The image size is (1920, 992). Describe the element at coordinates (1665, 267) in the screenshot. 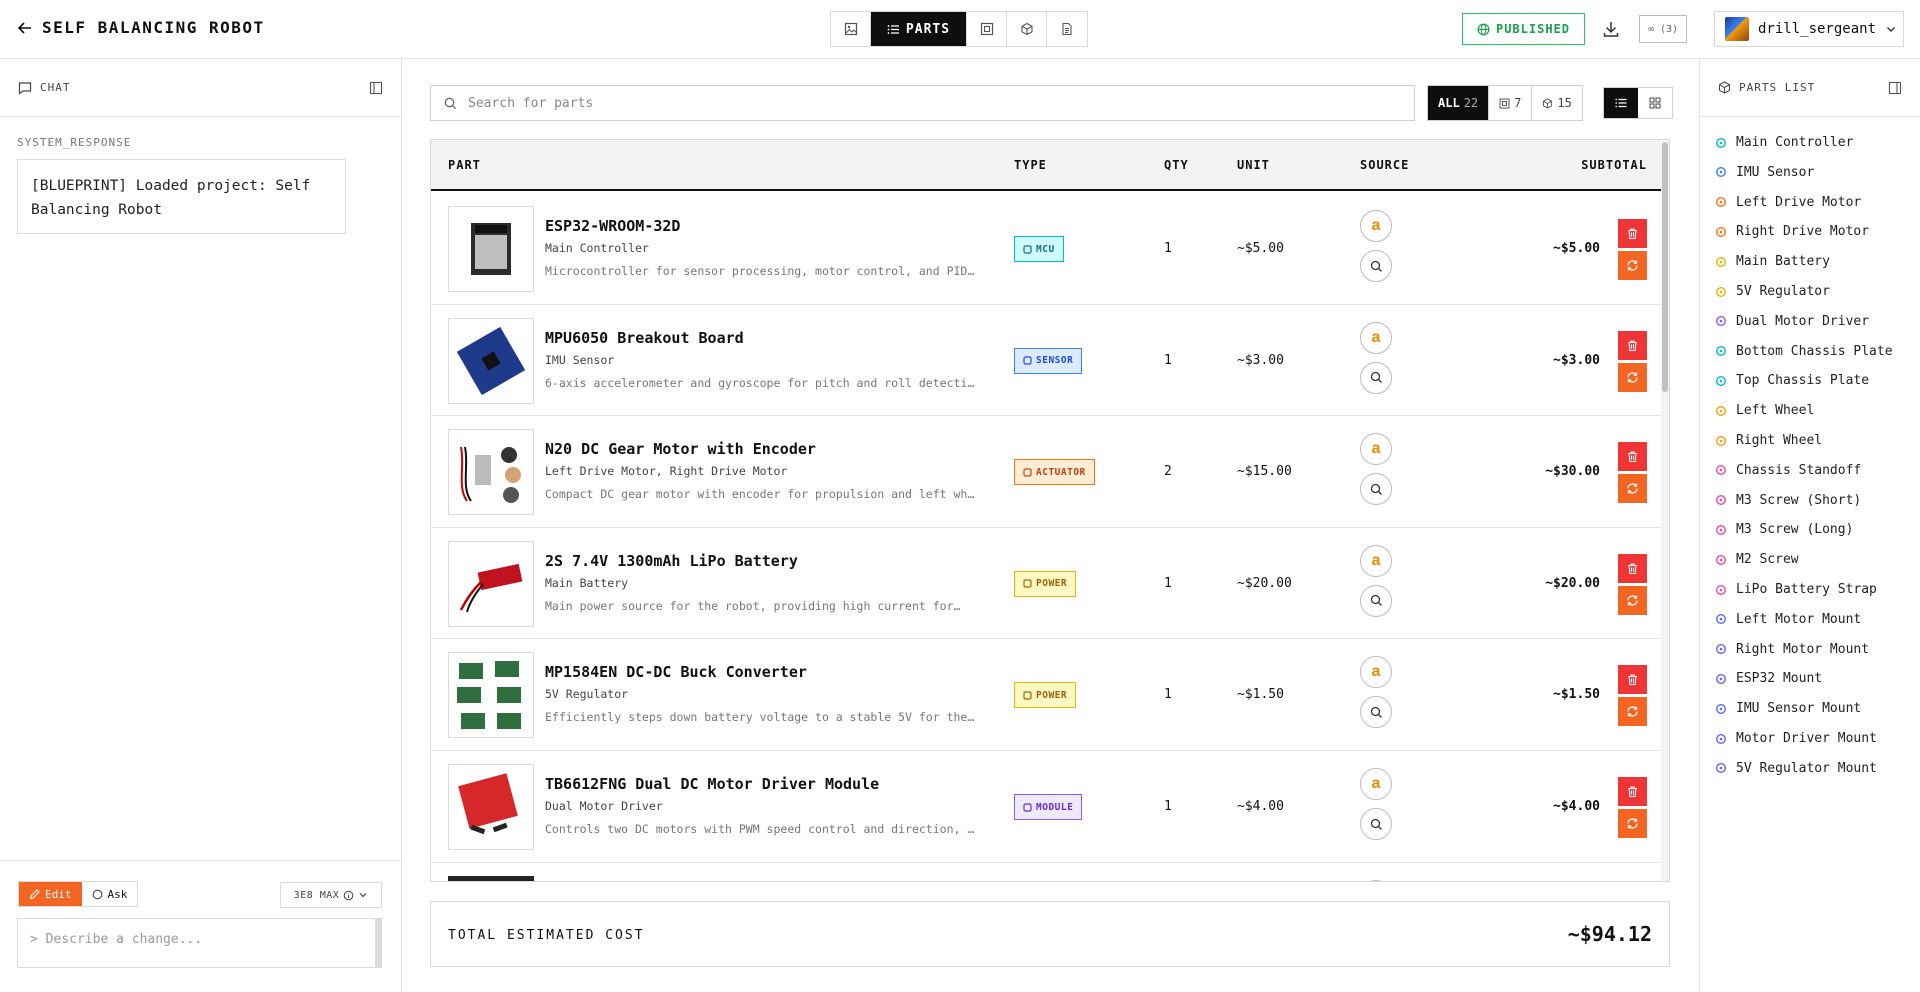

I see `scrollbar-thumb` at that location.